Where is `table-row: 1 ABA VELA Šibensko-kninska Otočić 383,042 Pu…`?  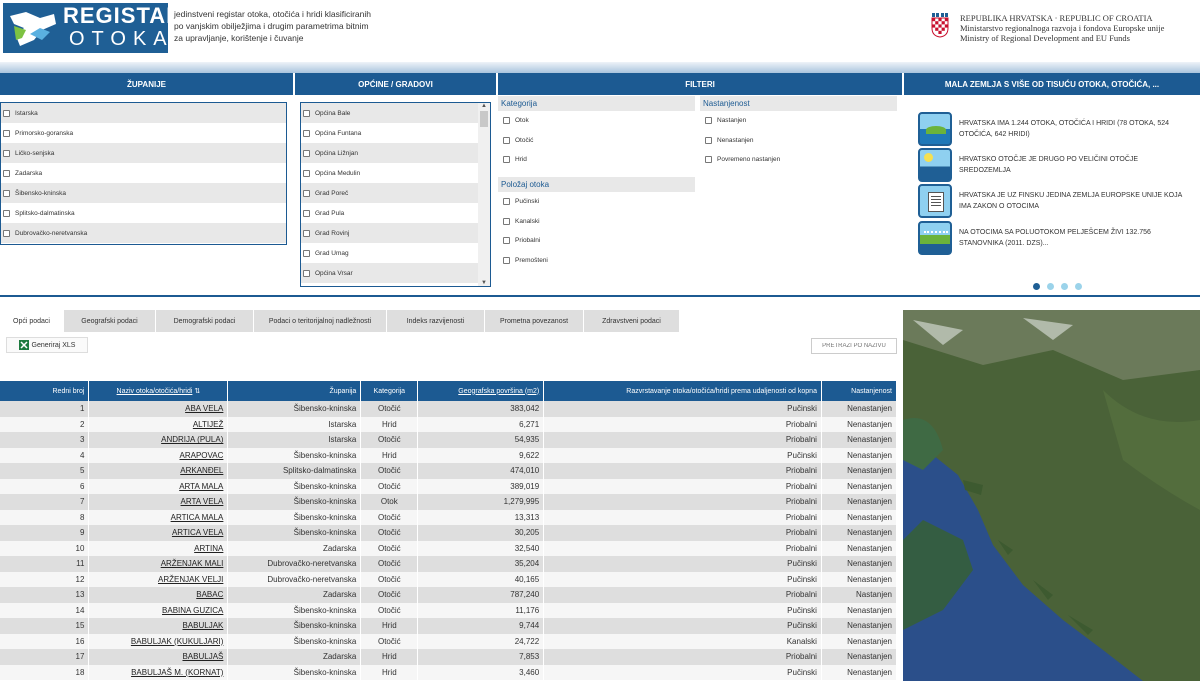 table-row: 1 ABA VELA Šibensko-kninska Otočić 383,042 Pu… is located at coordinates (449, 409).